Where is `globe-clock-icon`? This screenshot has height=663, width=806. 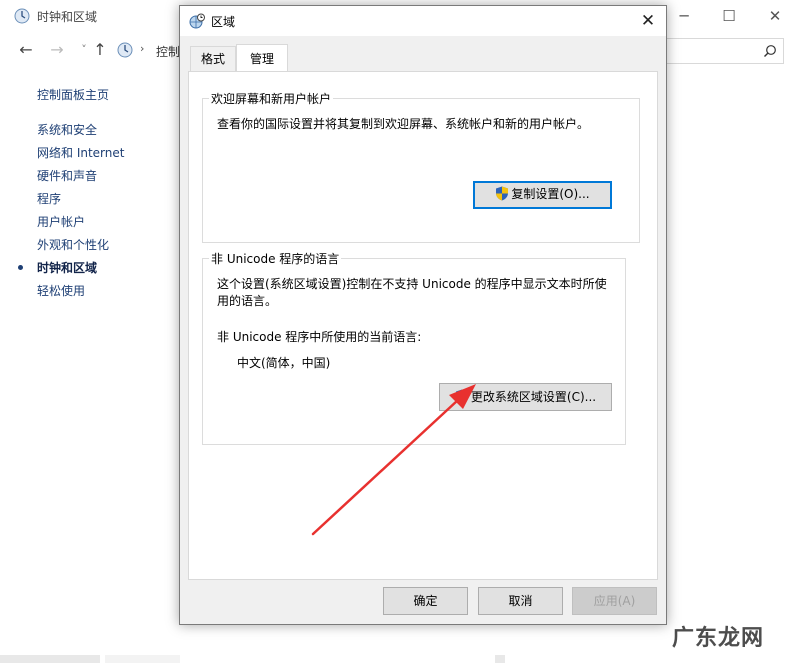
globe-clock-icon is located at coordinates (197, 21).